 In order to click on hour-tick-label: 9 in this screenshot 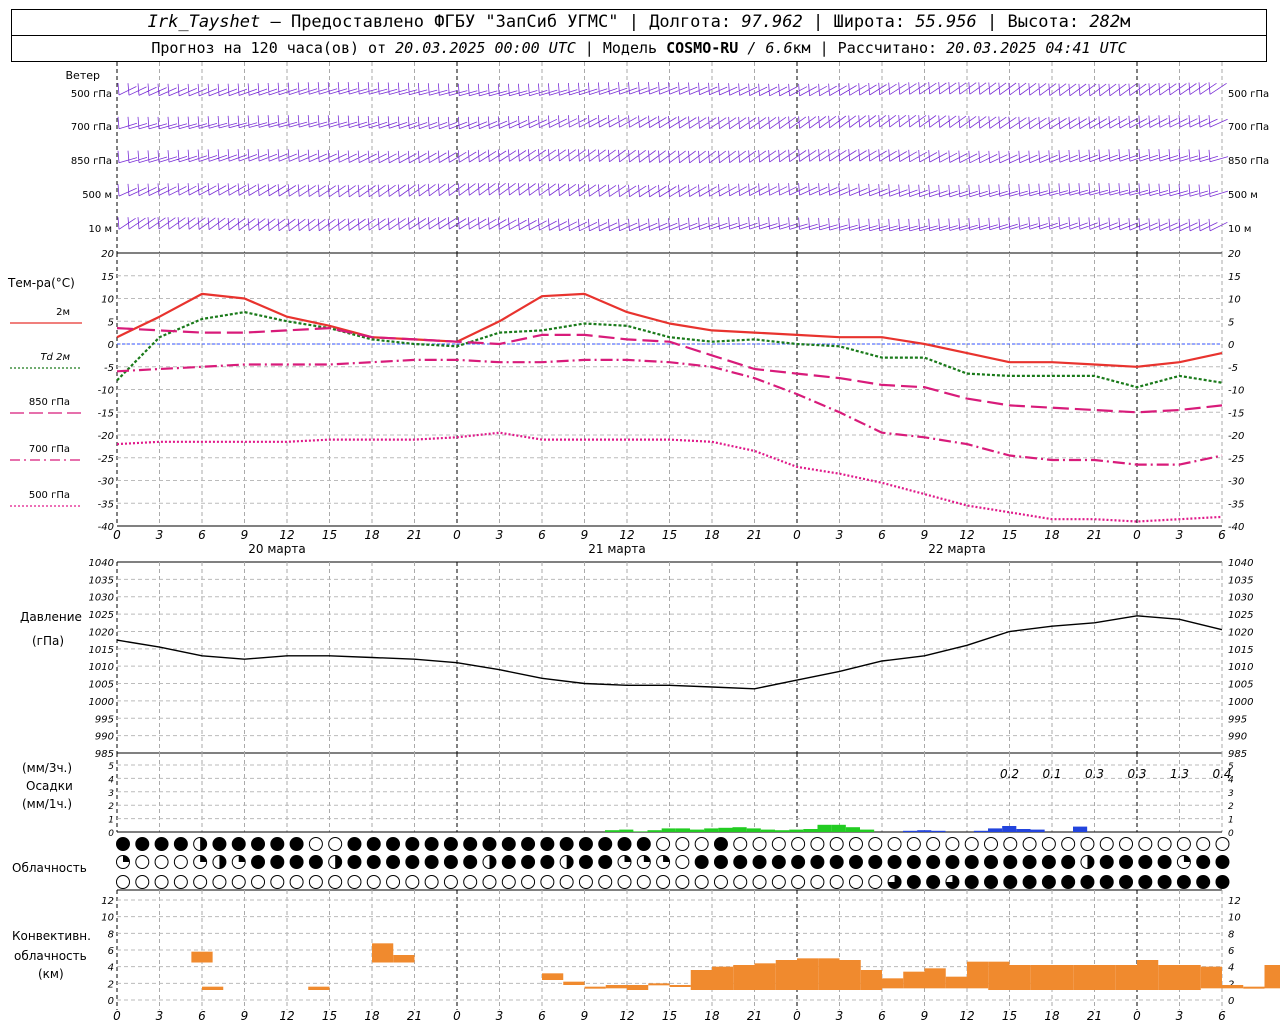, I will do `click(585, 535)`.